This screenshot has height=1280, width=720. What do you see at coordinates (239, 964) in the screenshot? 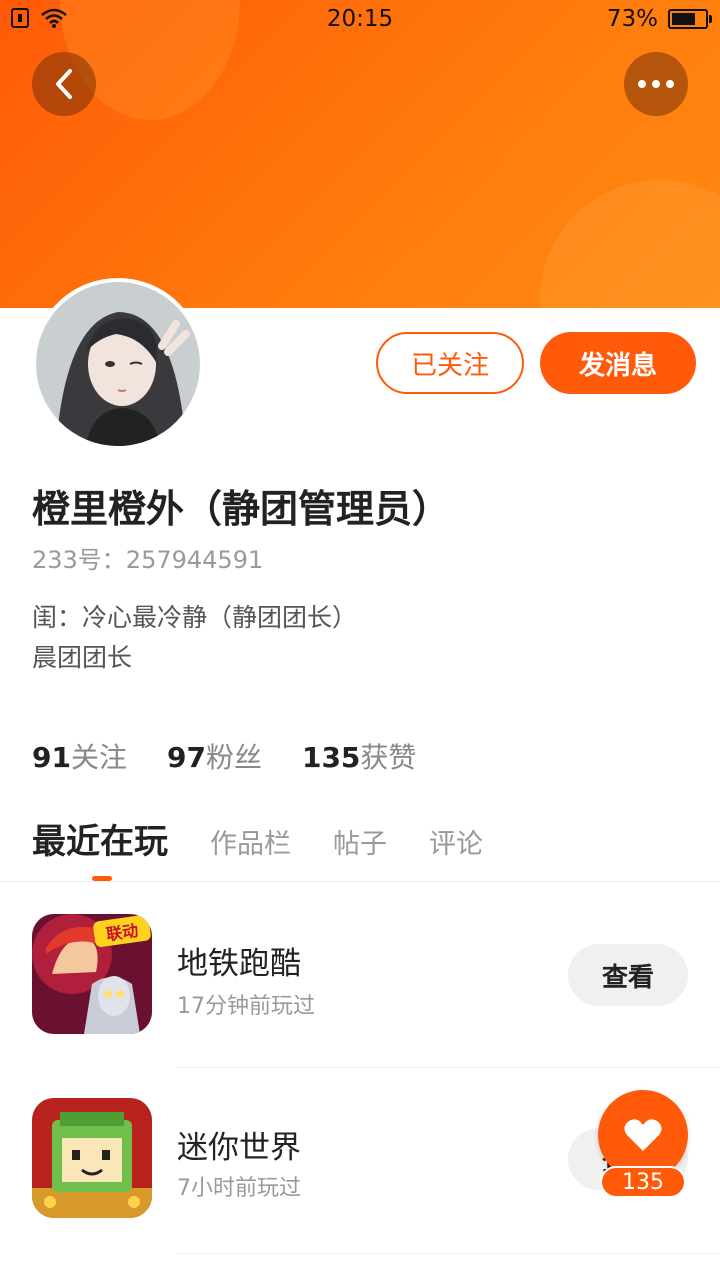
I see `game-title: 地铁跑酷` at bounding box center [239, 964].